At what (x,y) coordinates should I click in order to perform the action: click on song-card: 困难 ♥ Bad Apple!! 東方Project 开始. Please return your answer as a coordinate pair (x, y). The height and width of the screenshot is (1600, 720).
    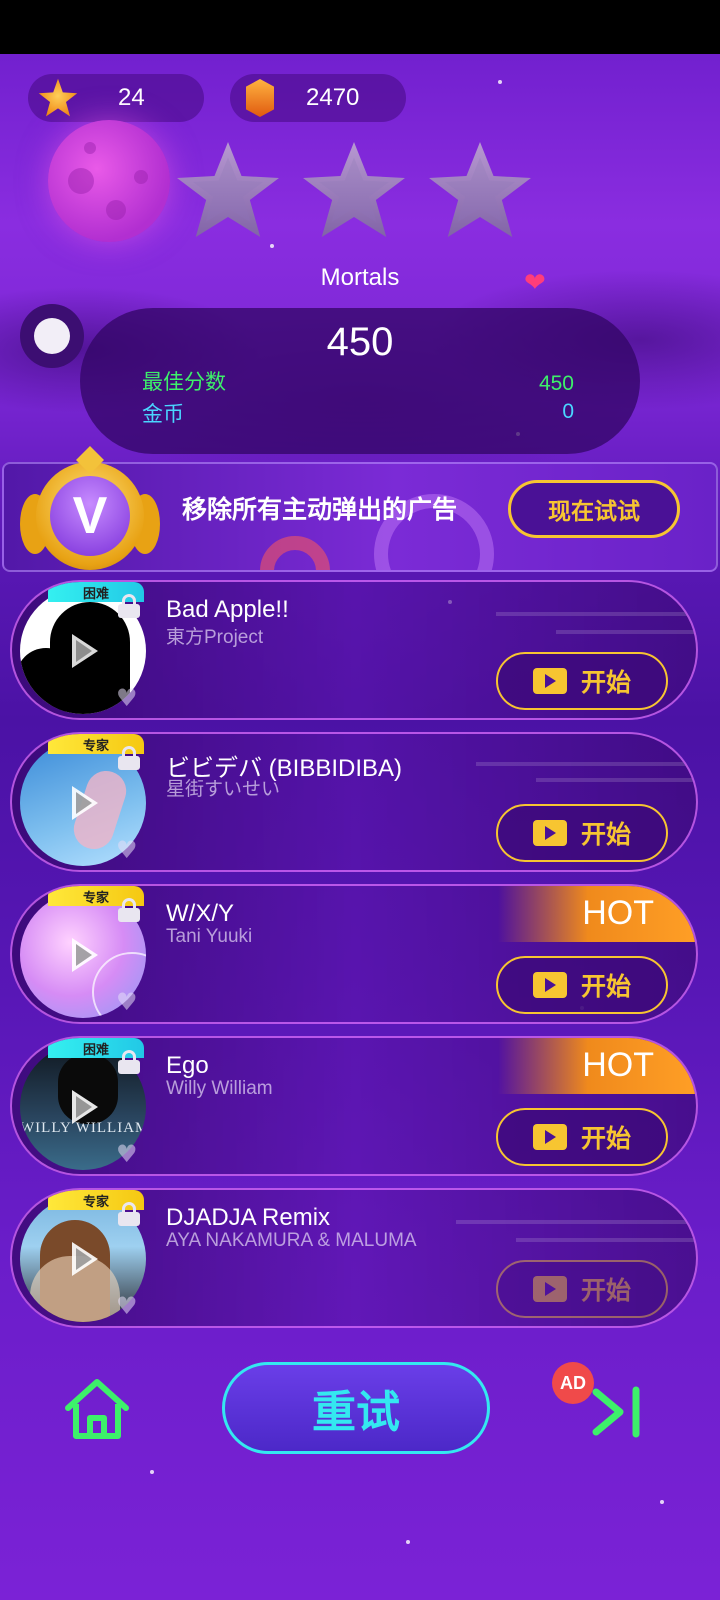
    Looking at the image, I should click on (354, 650).